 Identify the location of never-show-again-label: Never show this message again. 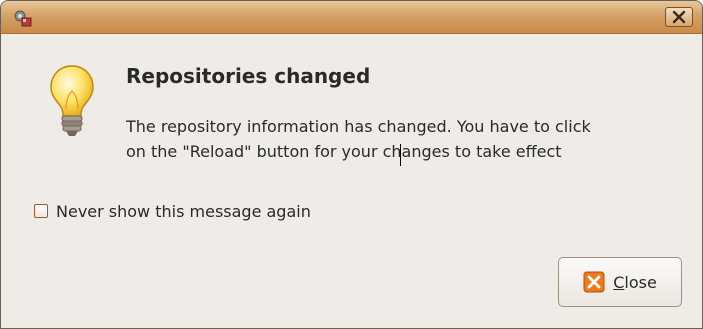
(183, 211).